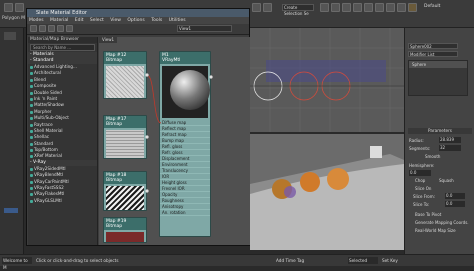 The width and height of the screenshot is (474, 271). What do you see at coordinates (421, 204) in the screenshot?
I see `slice-to-label: Slice To:` at bounding box center [421, 204].